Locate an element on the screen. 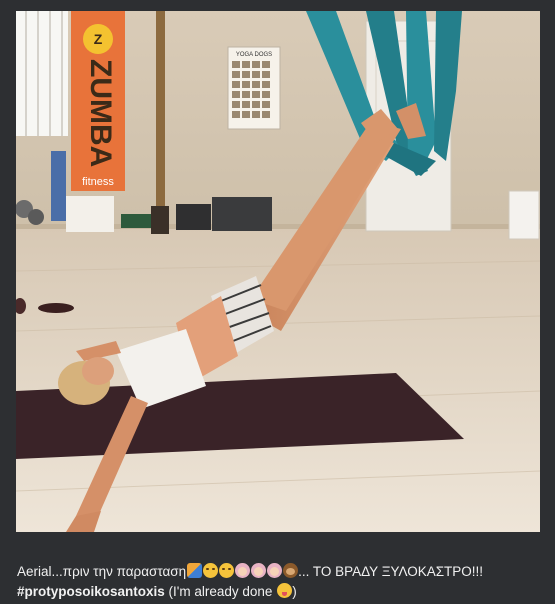  zumba-poster-text: ZUMBA is located at coordinates (100, 113).